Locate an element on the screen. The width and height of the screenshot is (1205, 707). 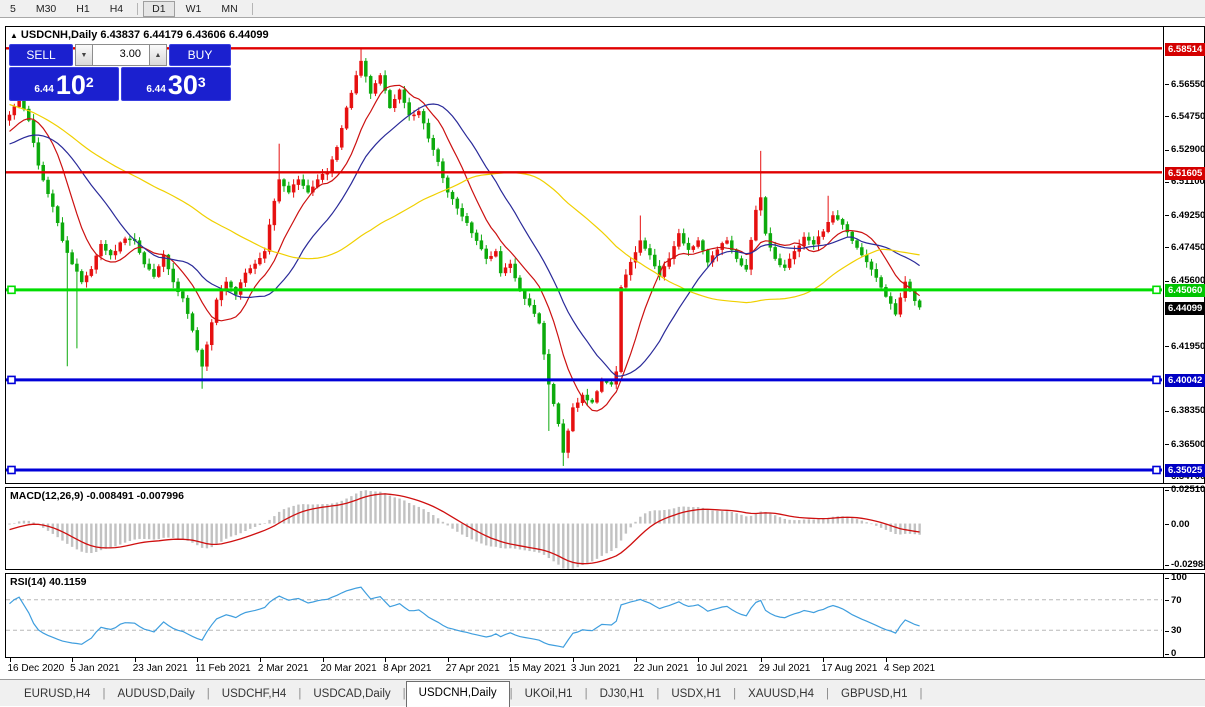
timeframe-button-d1: D1 is located at coordinates (159, 8).